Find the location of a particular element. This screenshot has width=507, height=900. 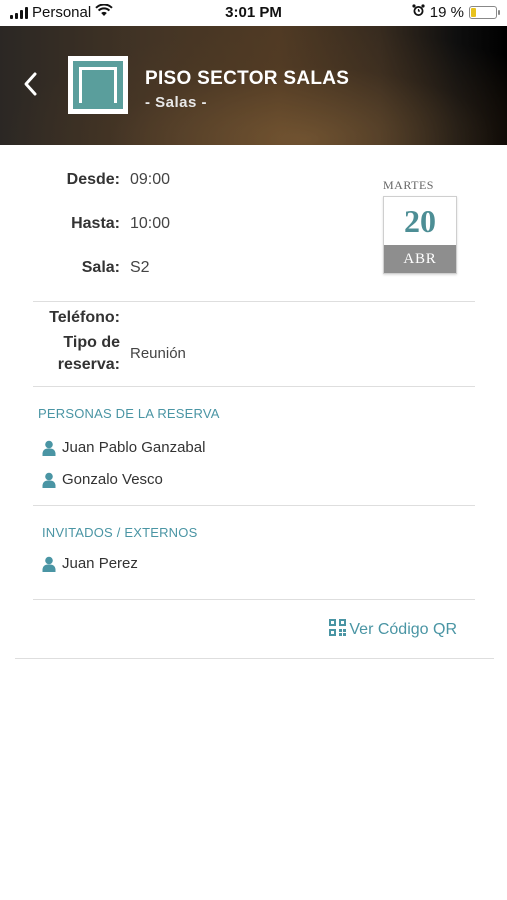

list-item: Juan Pablo Ganzabal is located at coordinates (123, 447).